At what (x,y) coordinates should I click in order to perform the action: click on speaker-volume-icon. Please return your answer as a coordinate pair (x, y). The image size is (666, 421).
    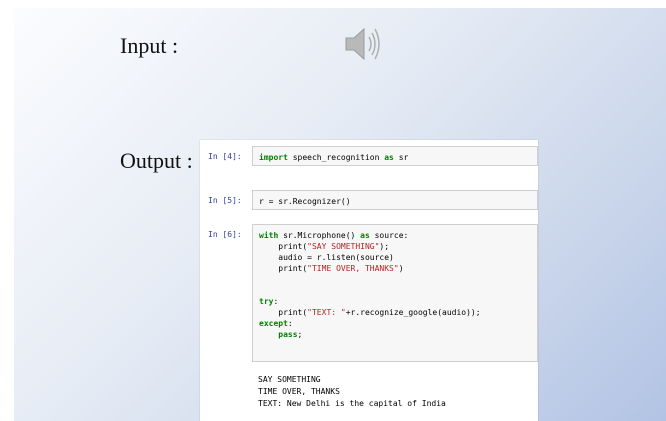
    Looking at the image, I should click on (364, 44).